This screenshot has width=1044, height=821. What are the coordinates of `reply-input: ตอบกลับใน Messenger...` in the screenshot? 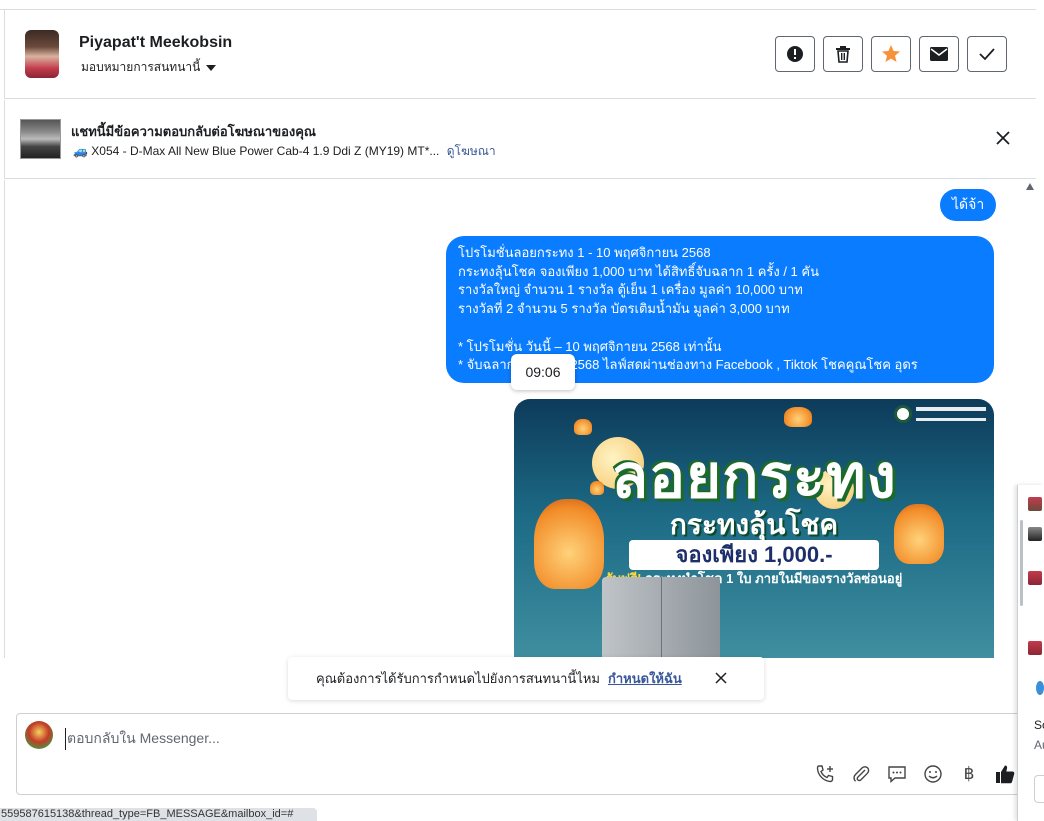 It's located at (142, 739).